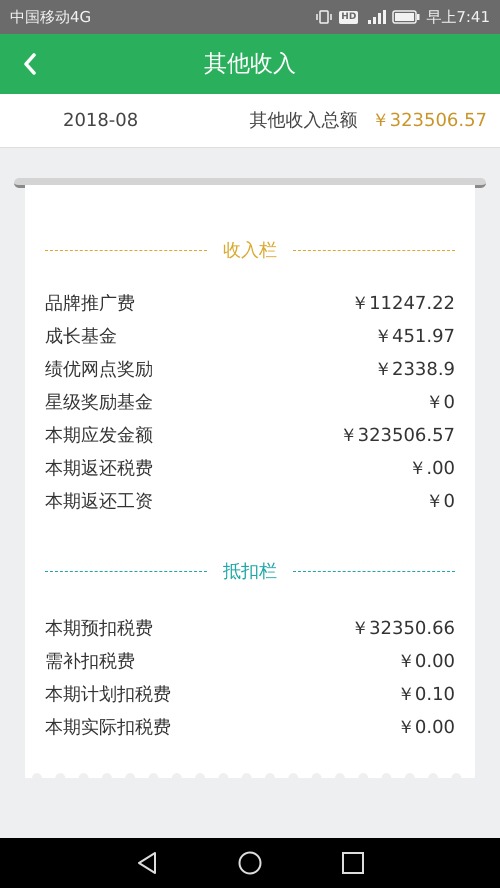 This screenshot has height=888, width=500. Describe the element at coordinates (51, 17) in the screenshot. I see `carrier-text: 中国移动4G` at that location.